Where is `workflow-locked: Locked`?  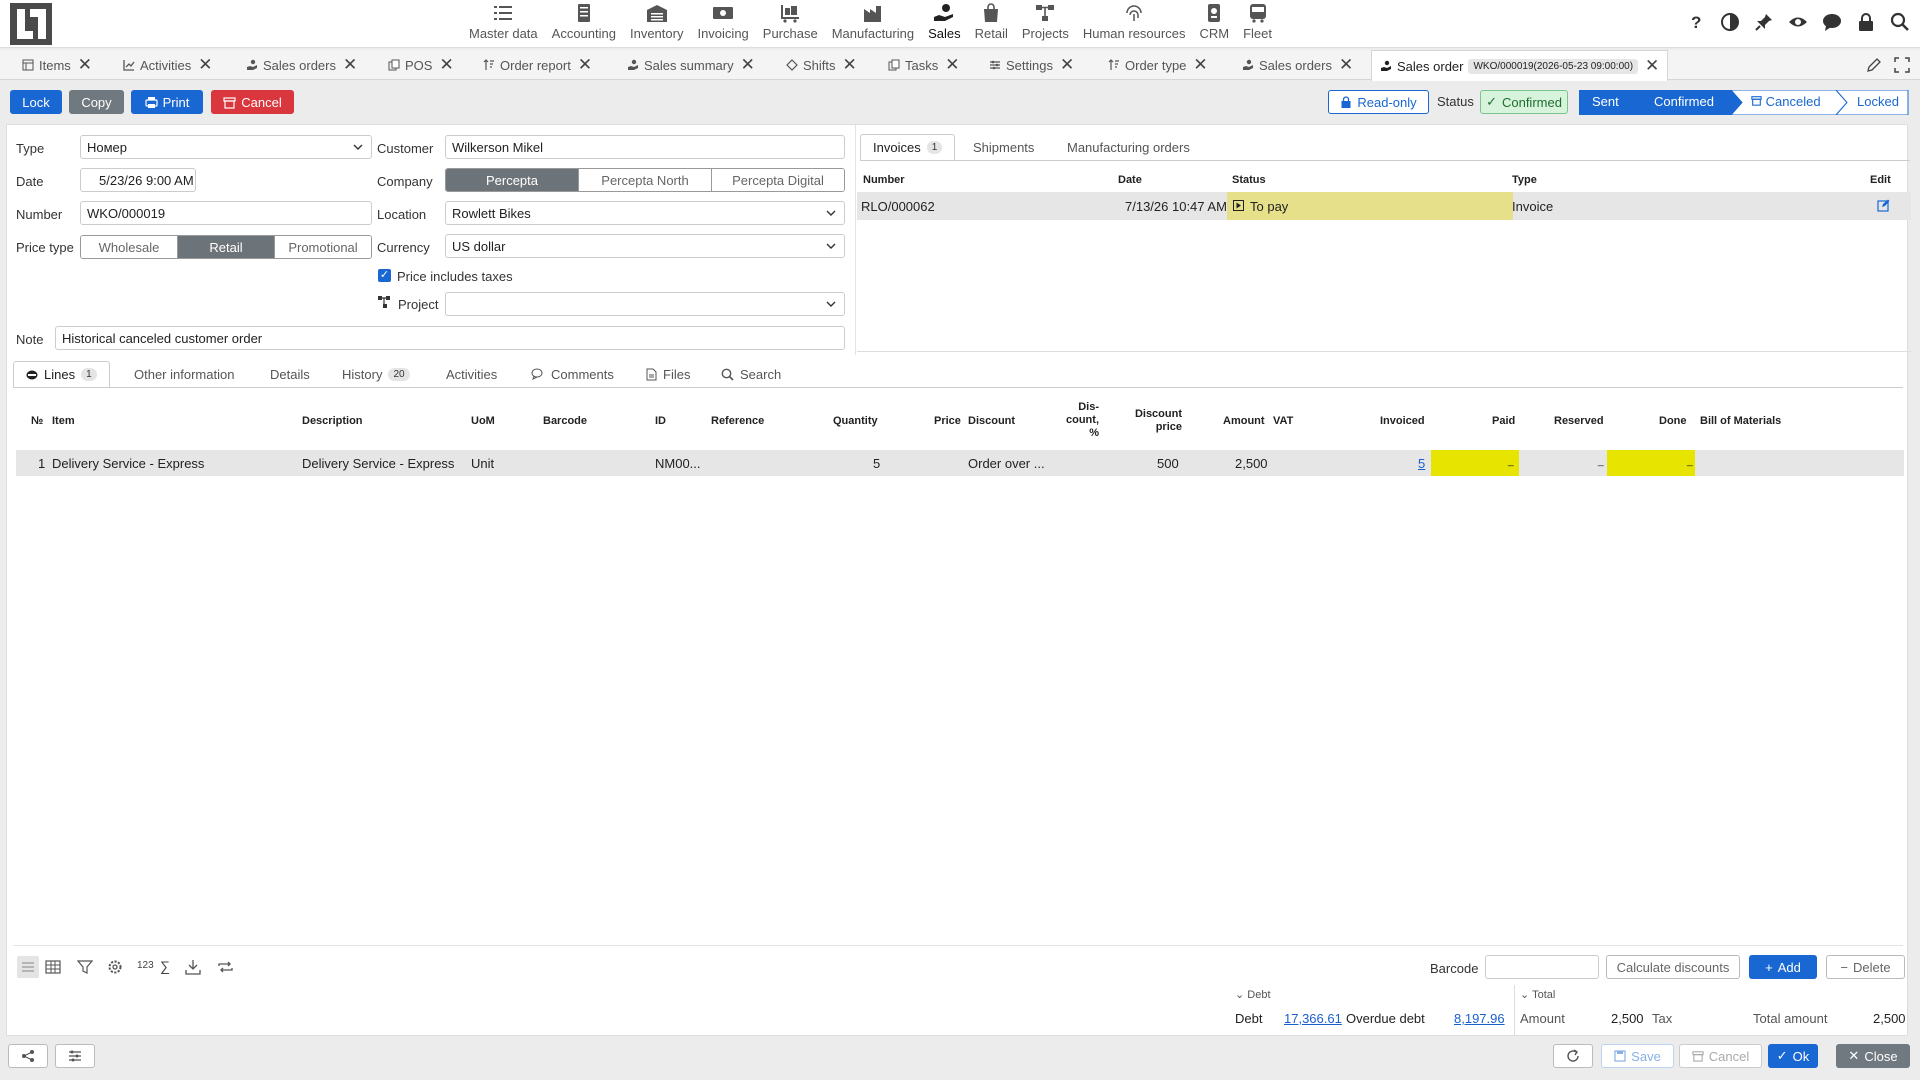
workflow-locked: Locked is located at coordinates (1878, 101).